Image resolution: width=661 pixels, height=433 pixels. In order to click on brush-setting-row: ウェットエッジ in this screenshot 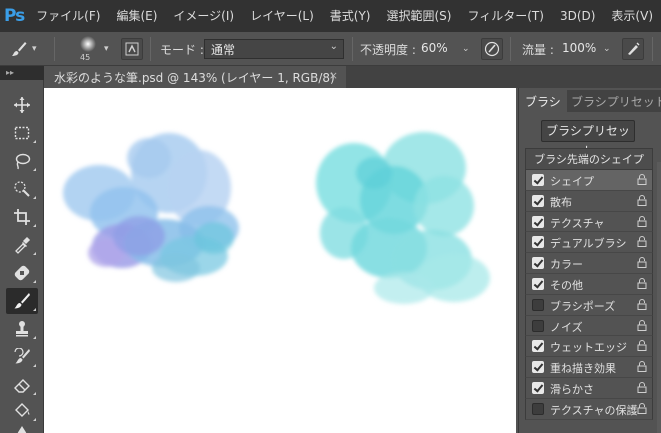, I will do `click(589, 347)`.